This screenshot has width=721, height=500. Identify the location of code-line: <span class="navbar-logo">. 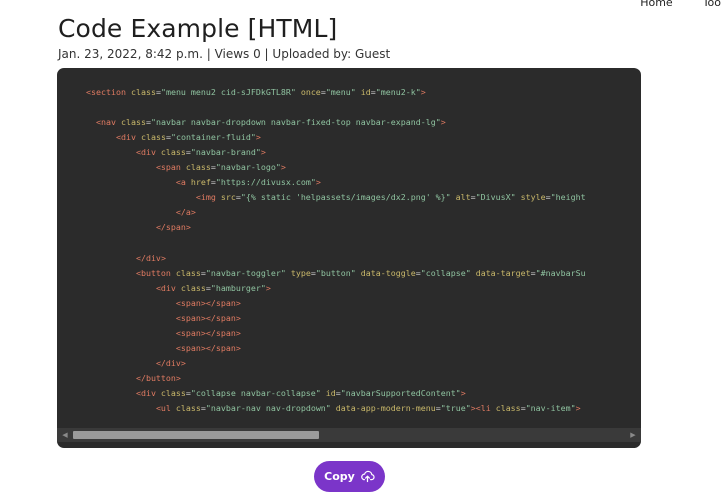
(220, 167).